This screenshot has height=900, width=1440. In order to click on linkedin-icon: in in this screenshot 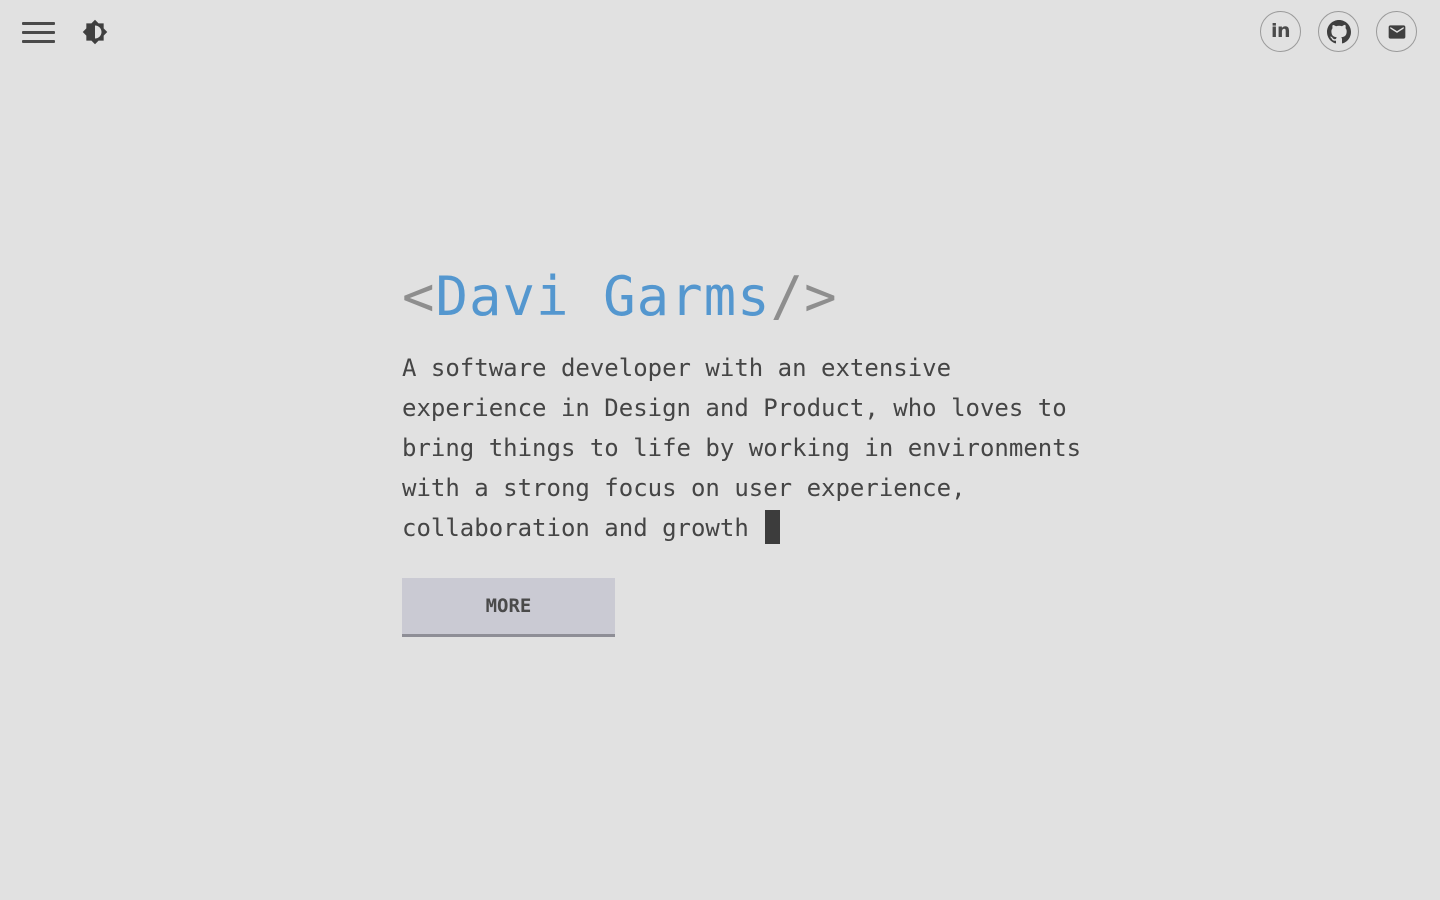, I will do `click(1280, 31)`.